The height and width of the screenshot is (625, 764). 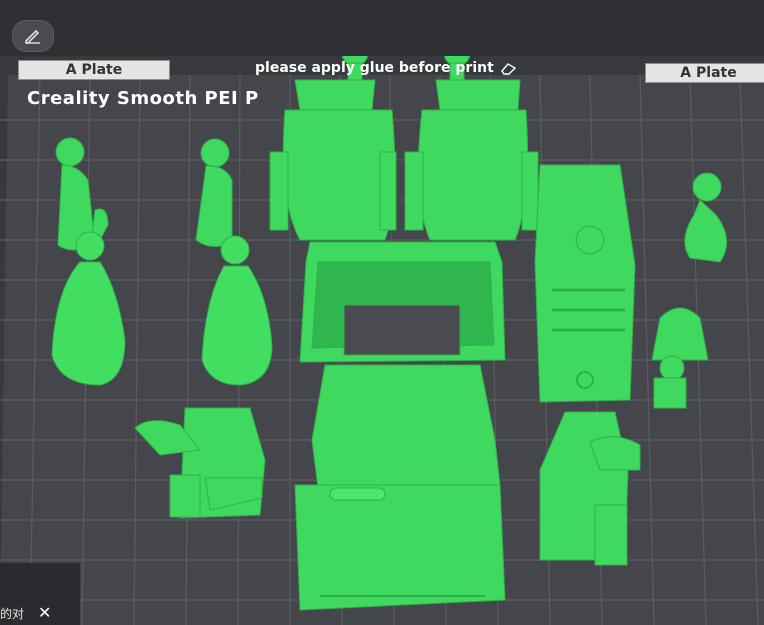 What do you see at coordinates (400, 487) in the screenshot?
I see `model-printer-box` at bounding box center [400, 487].